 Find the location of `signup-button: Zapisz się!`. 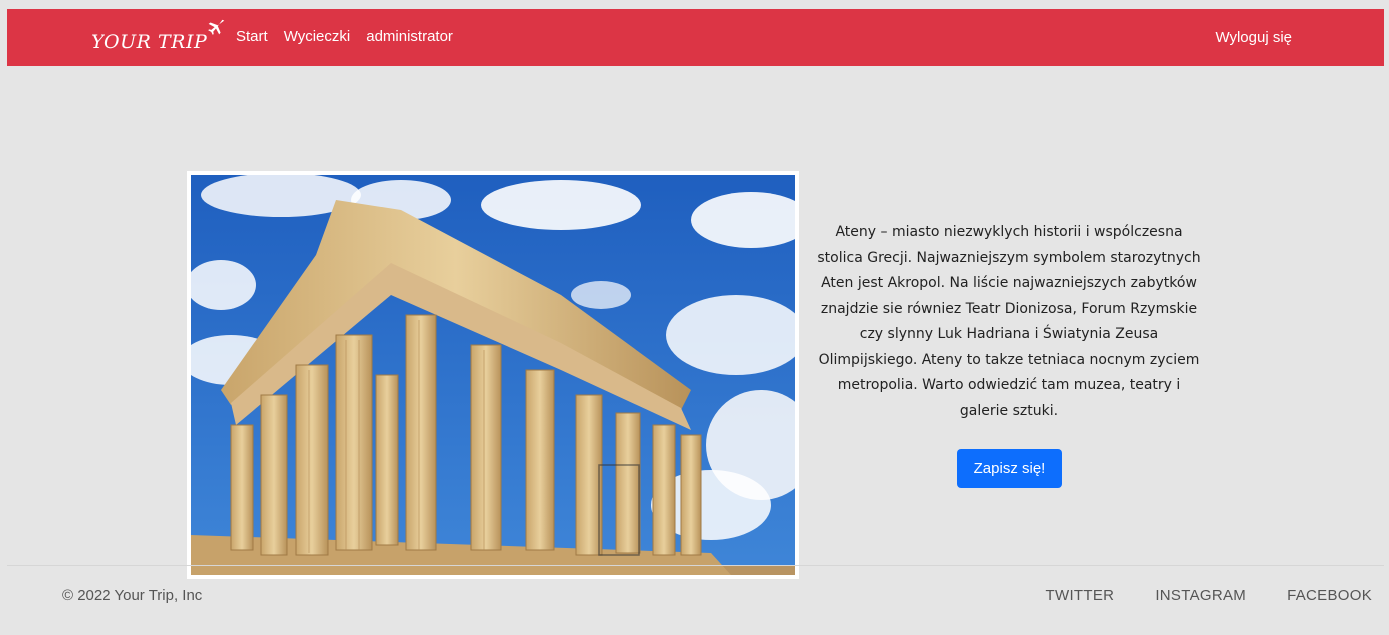

signup-button: Zapisz się! is located at coordinates (1009, 468).